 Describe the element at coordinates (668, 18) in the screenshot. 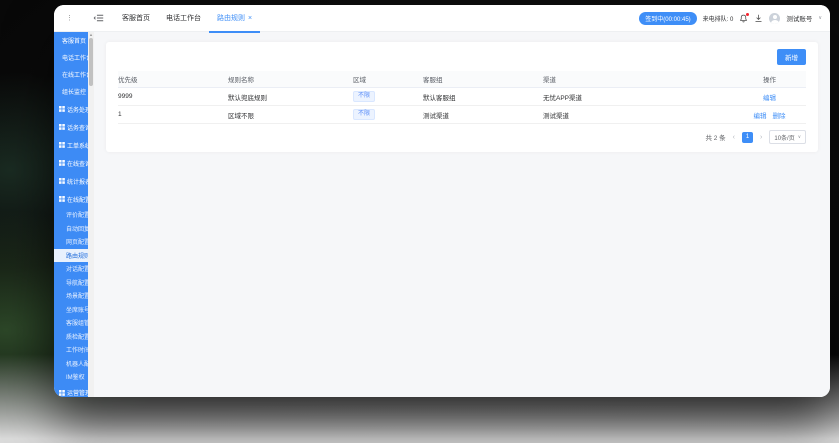

I see `signin-status-pill: 签到中(00:00:45)` at that location.